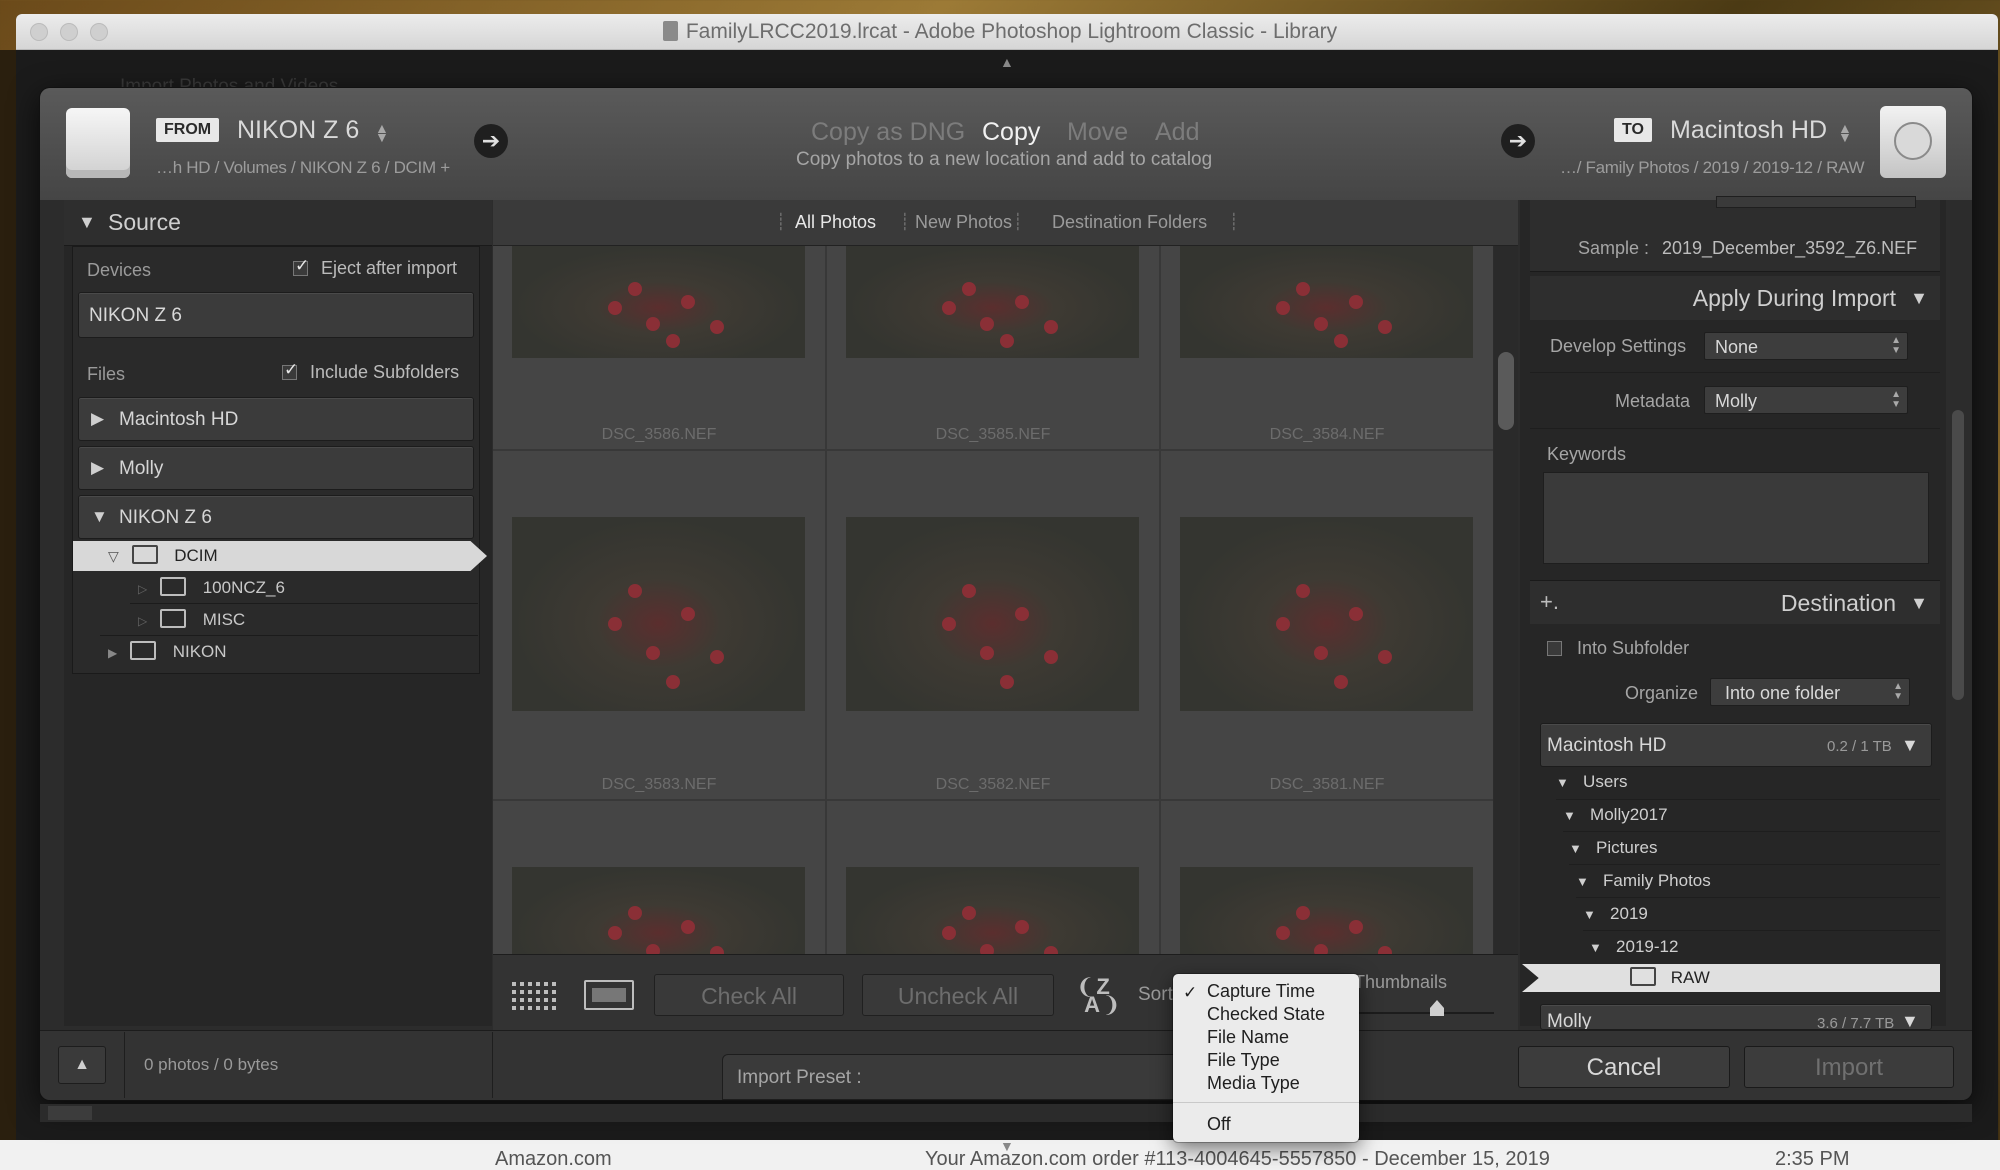 The height and width of the screenshot is (1170, 2000). What do you see at coordinates (660, 626) in the screenshot?
I see `photo-cell: DSC_3583.NEF` at bounding box center [660, 626].